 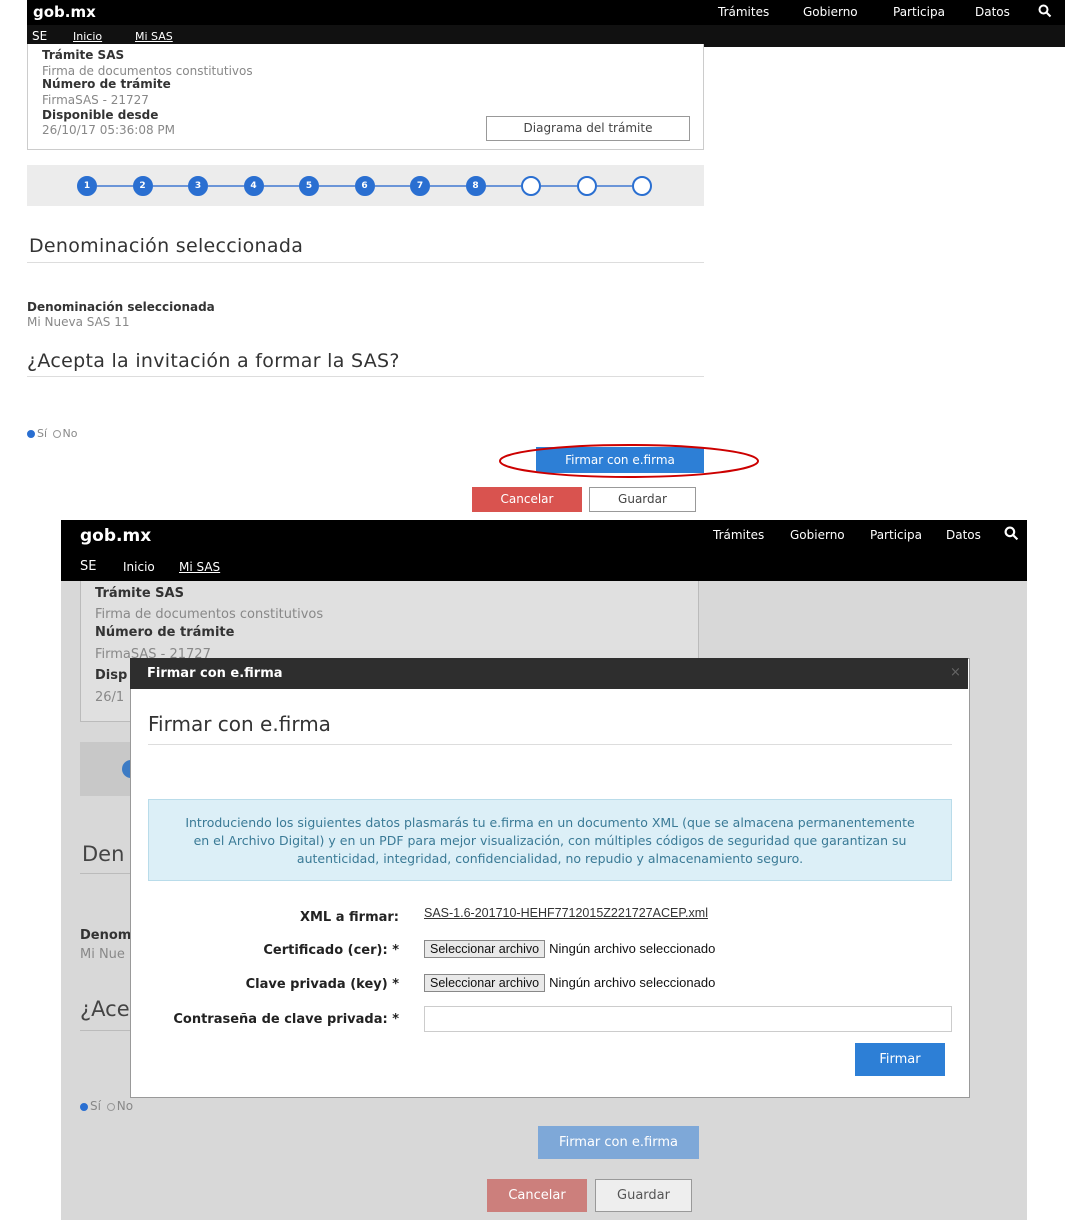 What do you see at coordinates (900, 1059) in the screenshot?
I see `firmar-submit-button: Firmar` at bounding box center [900, 1059].